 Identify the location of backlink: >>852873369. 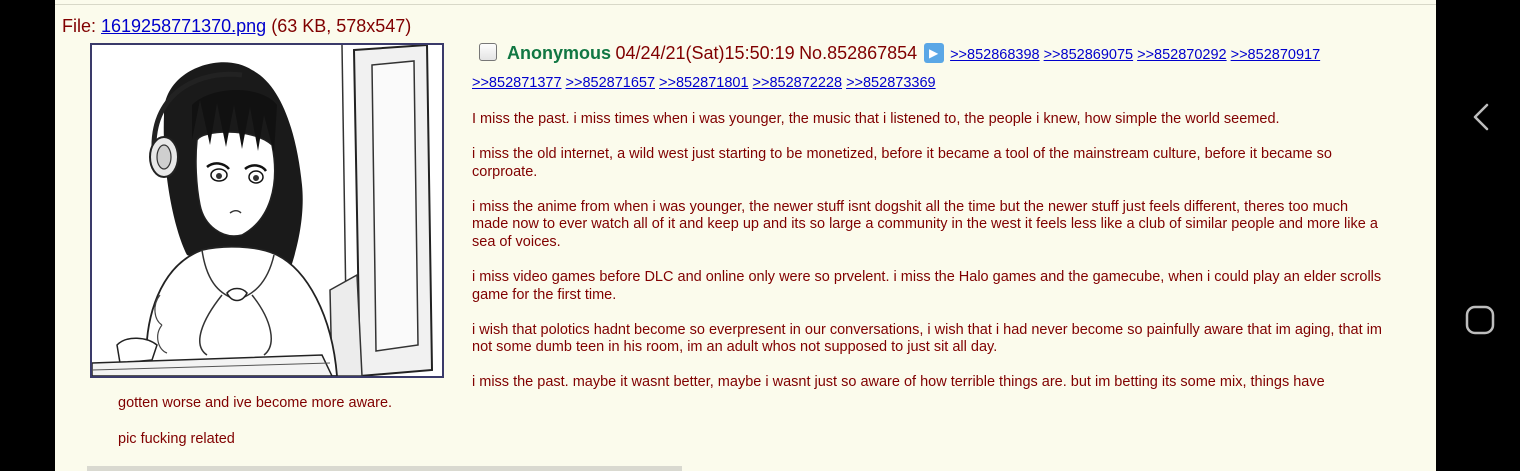
(891, 83).